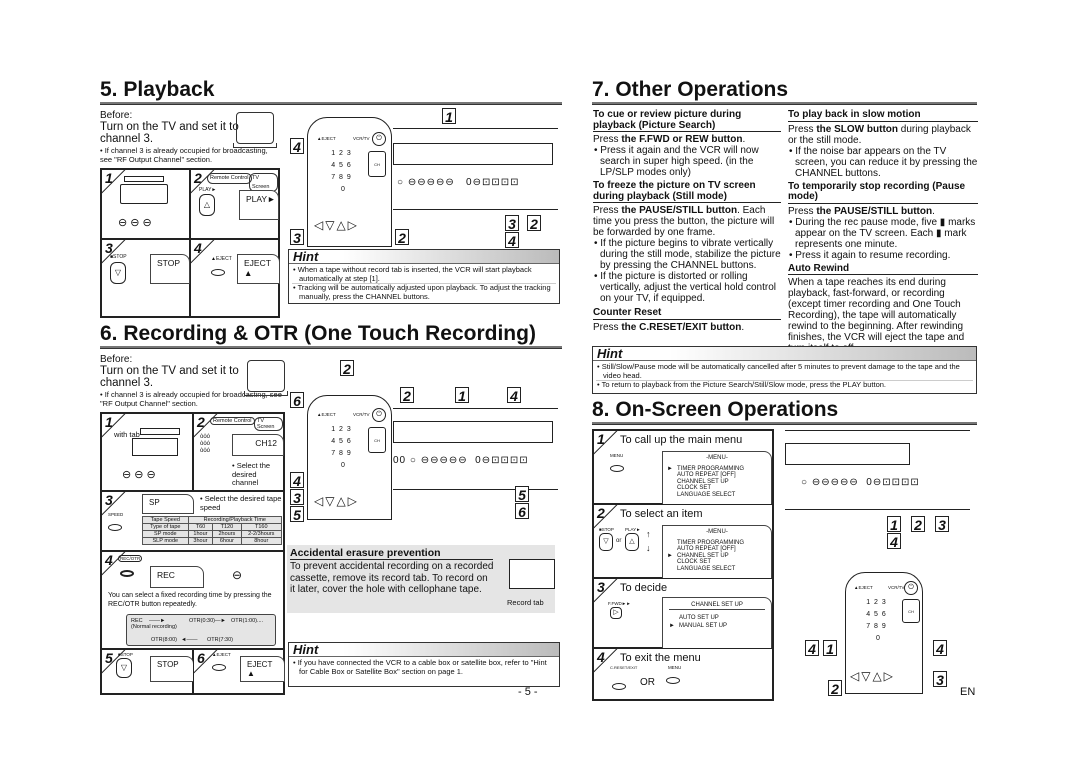 The width and height of the screenshot is (1080, 763). What do you see at coordinates (475, 449) in the screenshot?
I see `vcr-front-panel-diagram: 00 ○ ⊖⊖⊖⊖⊖ 0⊖⊡⊡⊡⊡` at bounding box center [475, 449].